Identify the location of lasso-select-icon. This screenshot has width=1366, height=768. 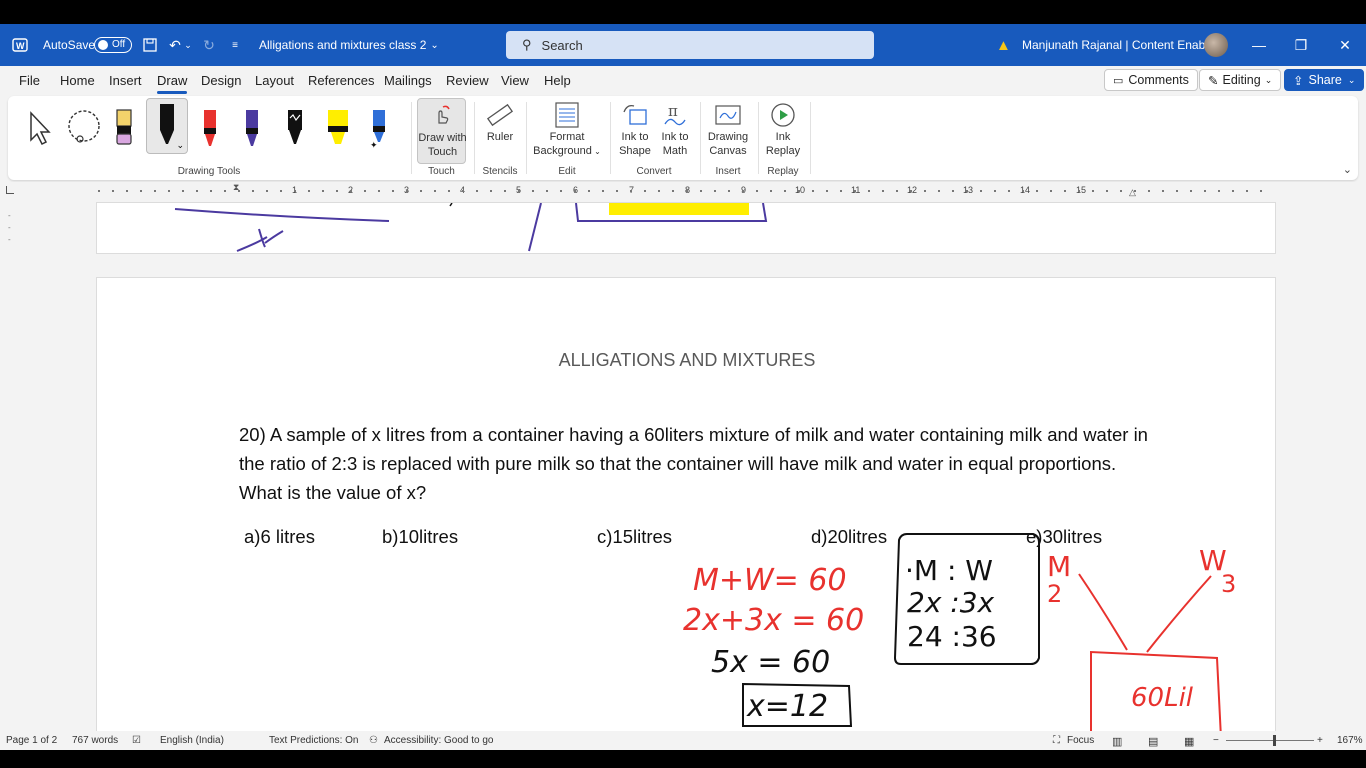
(84, 128).